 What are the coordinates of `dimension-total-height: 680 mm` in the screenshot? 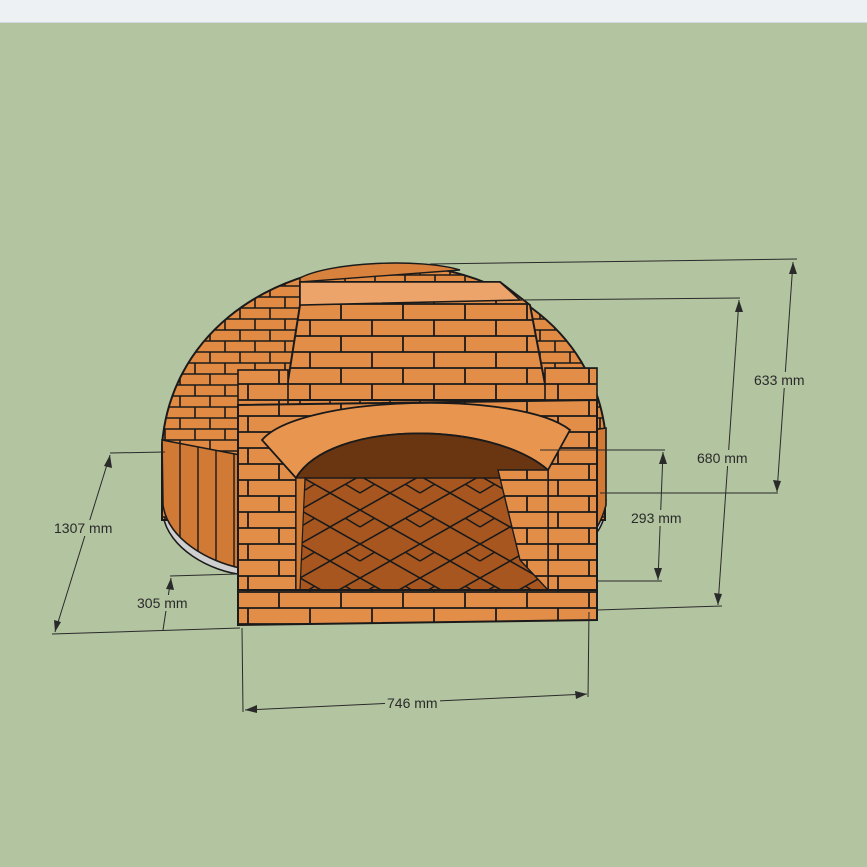 It's located at (722, 458).